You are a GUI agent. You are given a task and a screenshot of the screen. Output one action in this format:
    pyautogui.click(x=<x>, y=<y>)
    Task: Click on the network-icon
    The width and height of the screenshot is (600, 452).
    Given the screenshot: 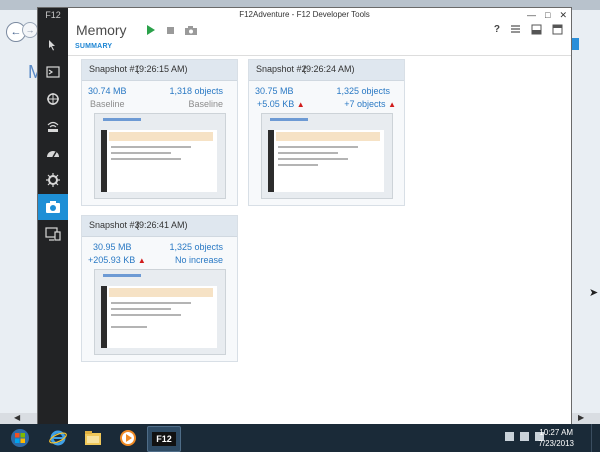 What is the action you would take?
    pyautogui.click(x=53, y=126)
    